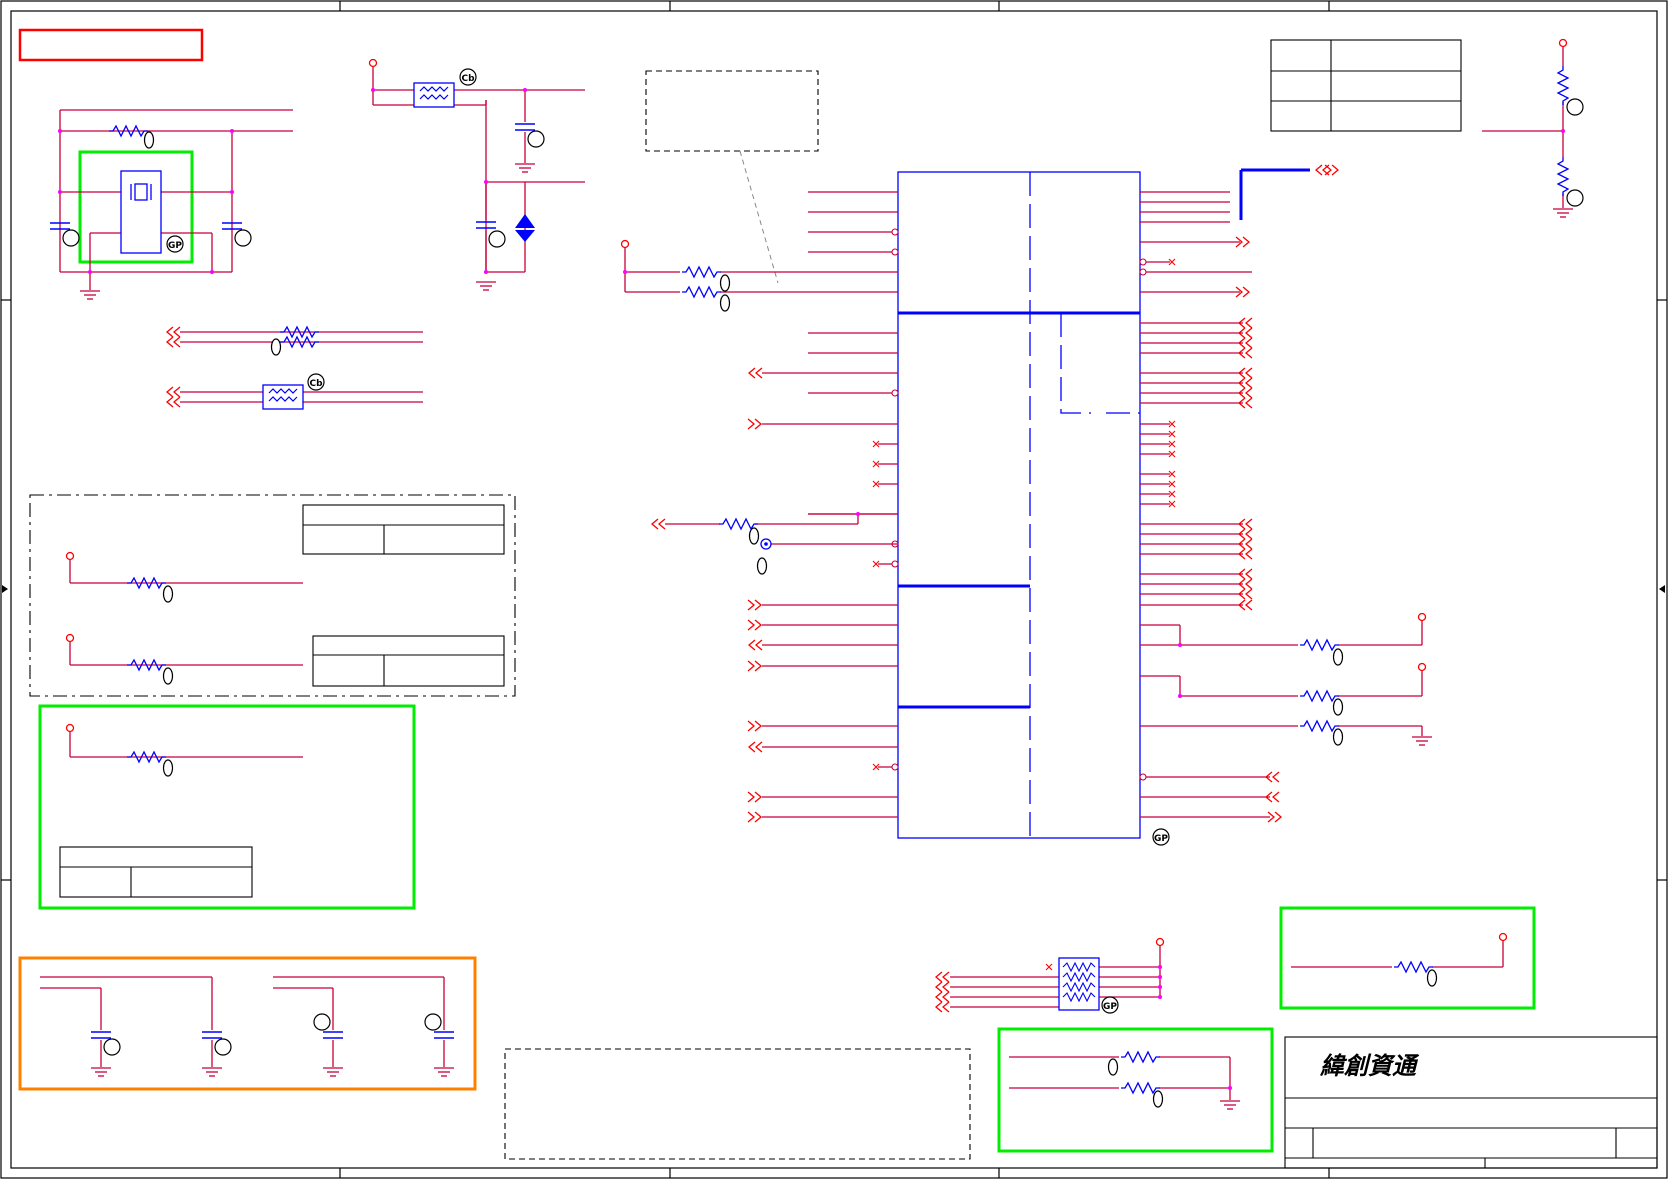 Image resolution: width=1668 pixels, height=1179 pixels. What do you see at coordinates (1662, 589) in the screenshot?
I see `frame-arrow-right` at bounding box center [1662, 589].